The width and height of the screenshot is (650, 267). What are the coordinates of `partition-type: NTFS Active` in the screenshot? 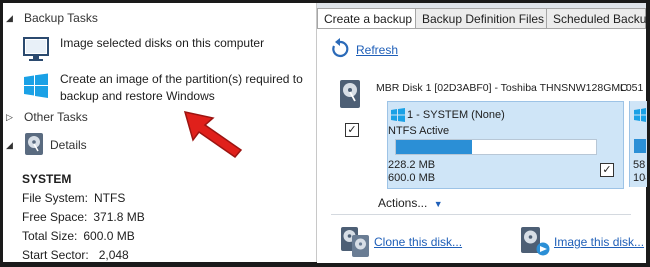 It's located at (419, 131).